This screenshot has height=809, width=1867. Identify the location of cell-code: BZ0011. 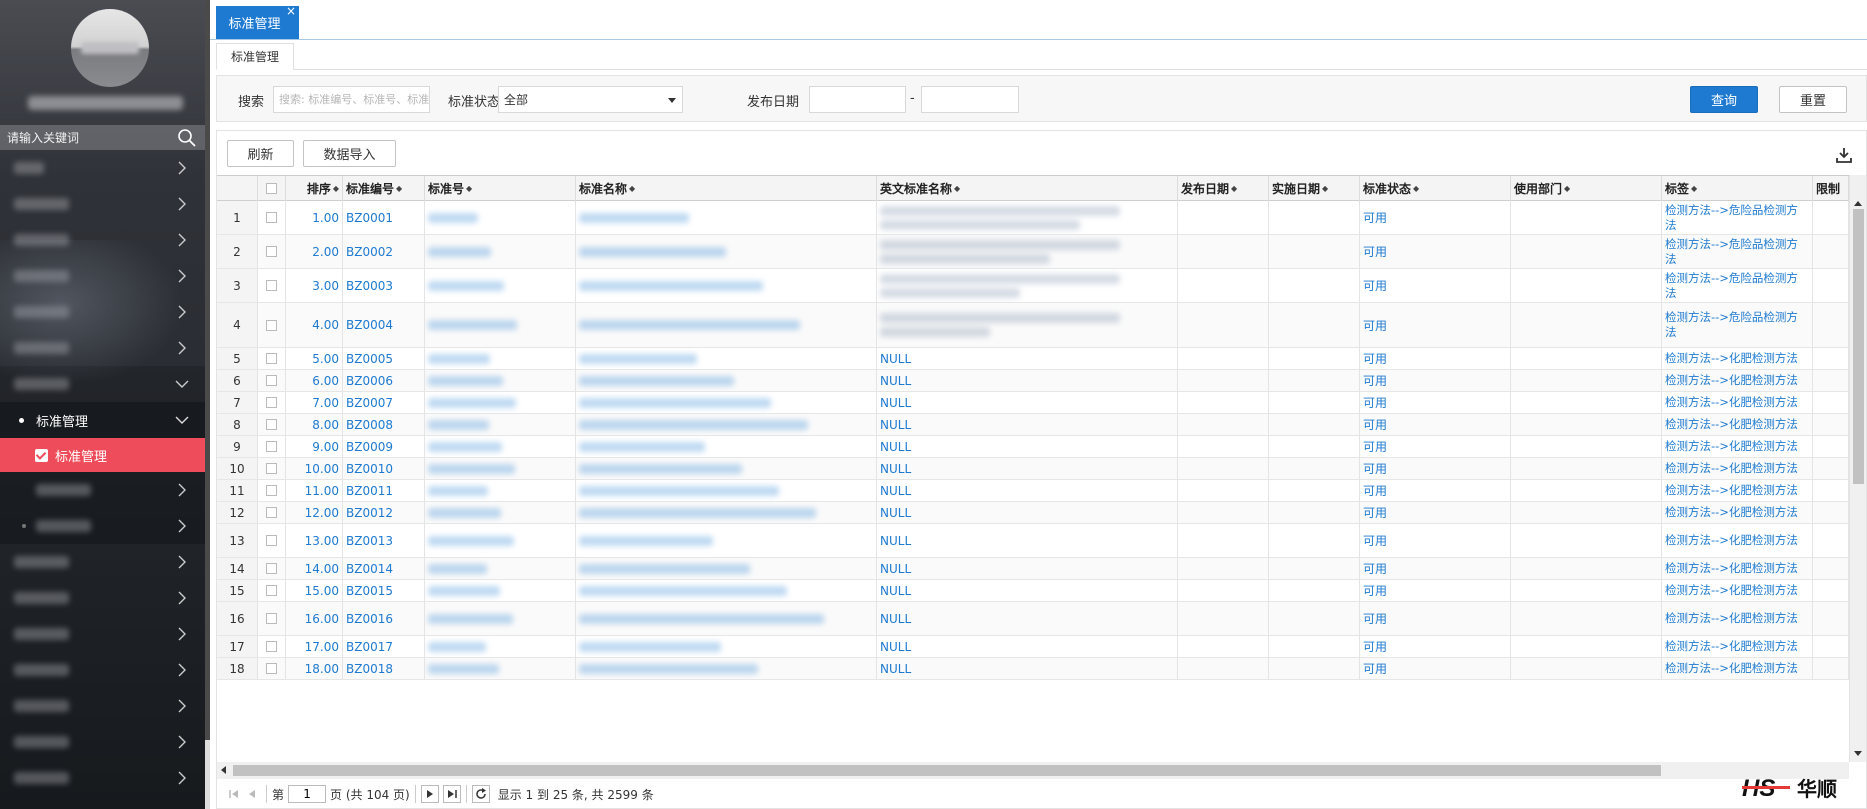
(384, 490).